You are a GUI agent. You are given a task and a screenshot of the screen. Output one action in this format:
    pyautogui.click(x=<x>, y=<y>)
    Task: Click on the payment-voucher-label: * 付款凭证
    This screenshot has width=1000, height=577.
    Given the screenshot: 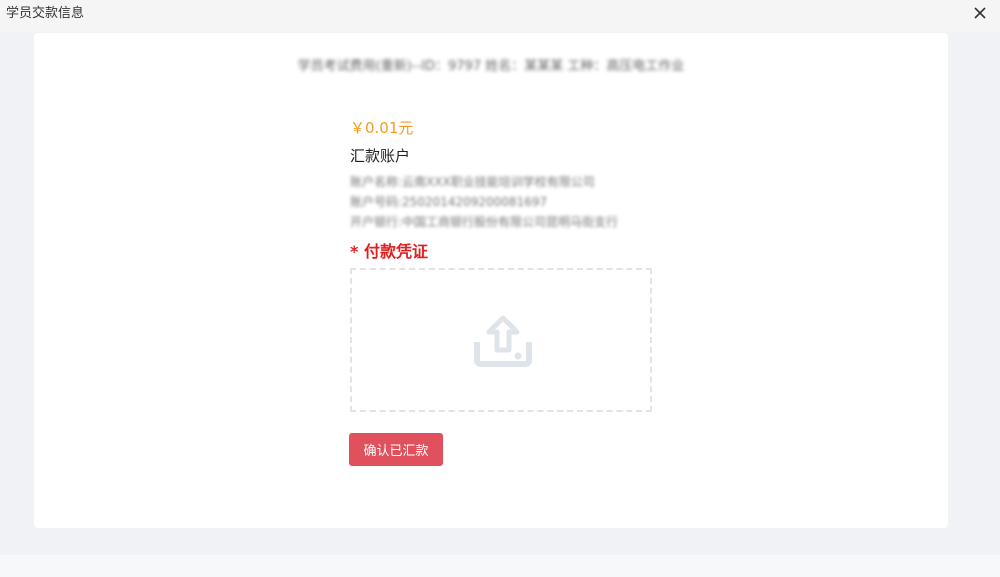 What is the action you would take?
    pyautogui.click(x=389, y=251)
    